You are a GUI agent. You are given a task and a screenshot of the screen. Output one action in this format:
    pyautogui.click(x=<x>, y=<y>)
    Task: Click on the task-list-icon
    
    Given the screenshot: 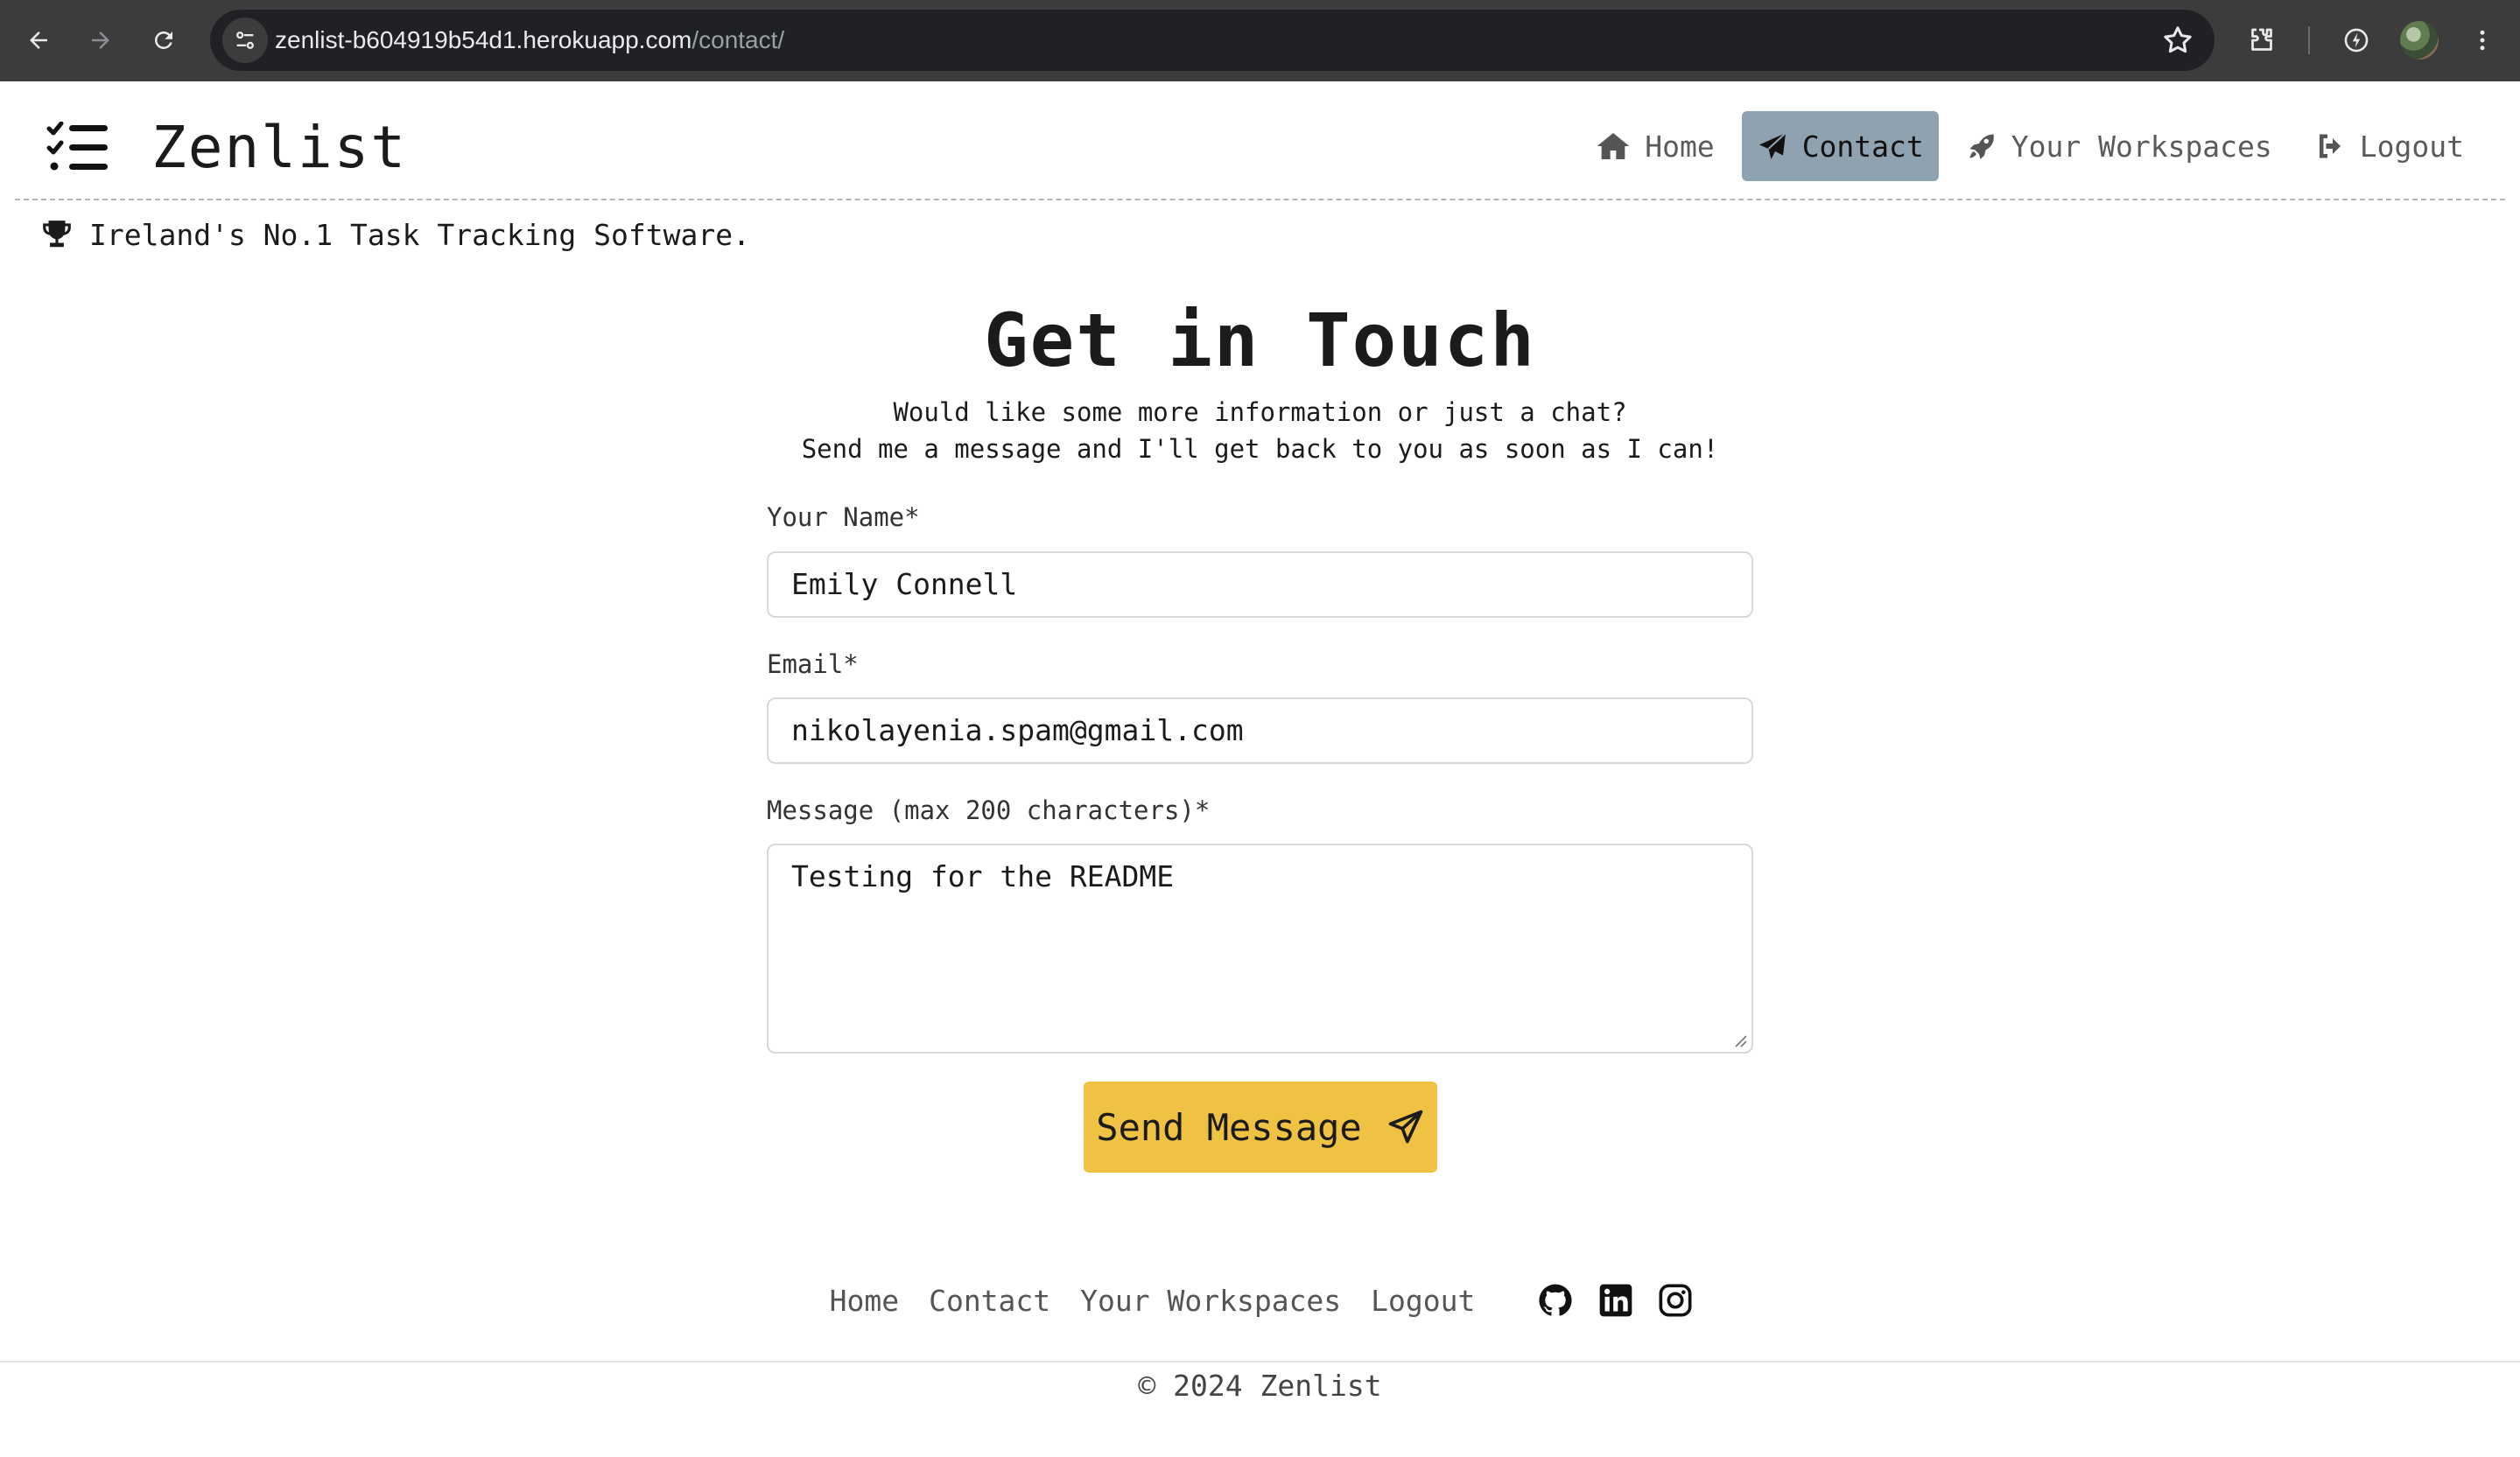 What is the action you would take?
    pyautogui.click(x=77, y=146)
    